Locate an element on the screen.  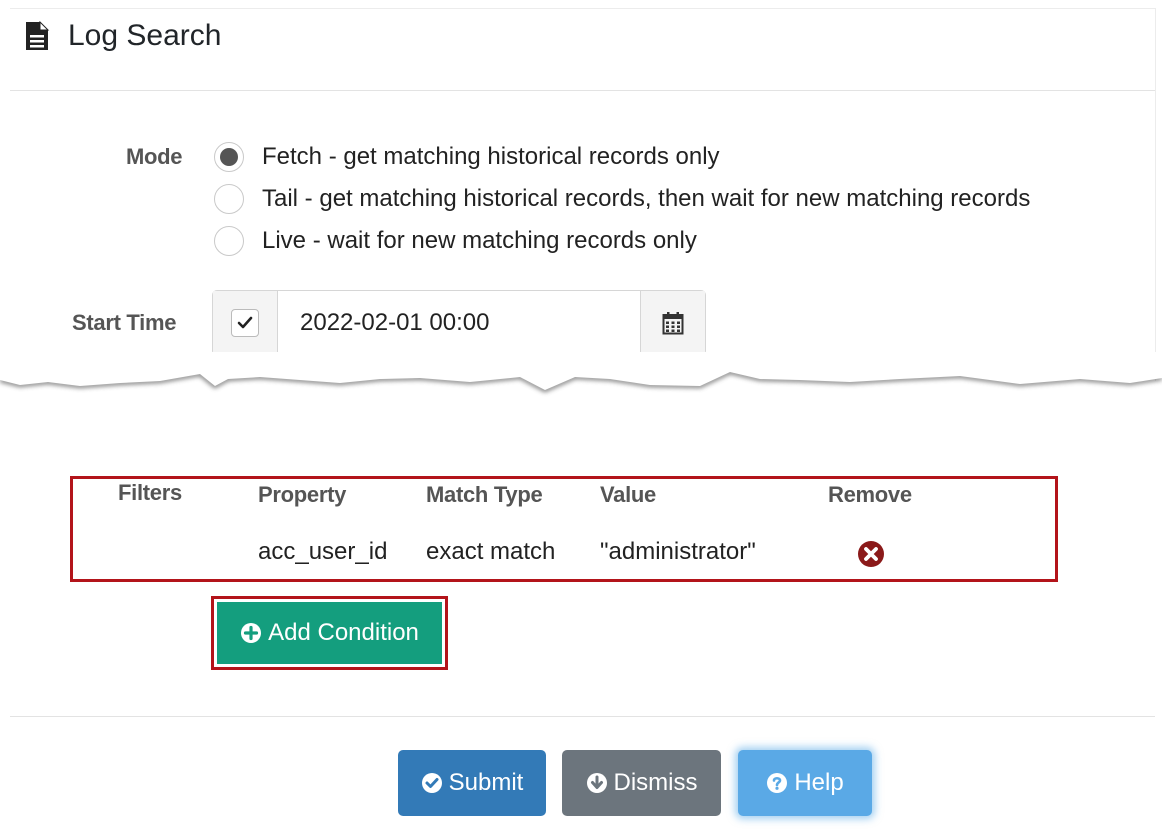
column-header-match-type: Match Type is located at coordinates (484, 494).